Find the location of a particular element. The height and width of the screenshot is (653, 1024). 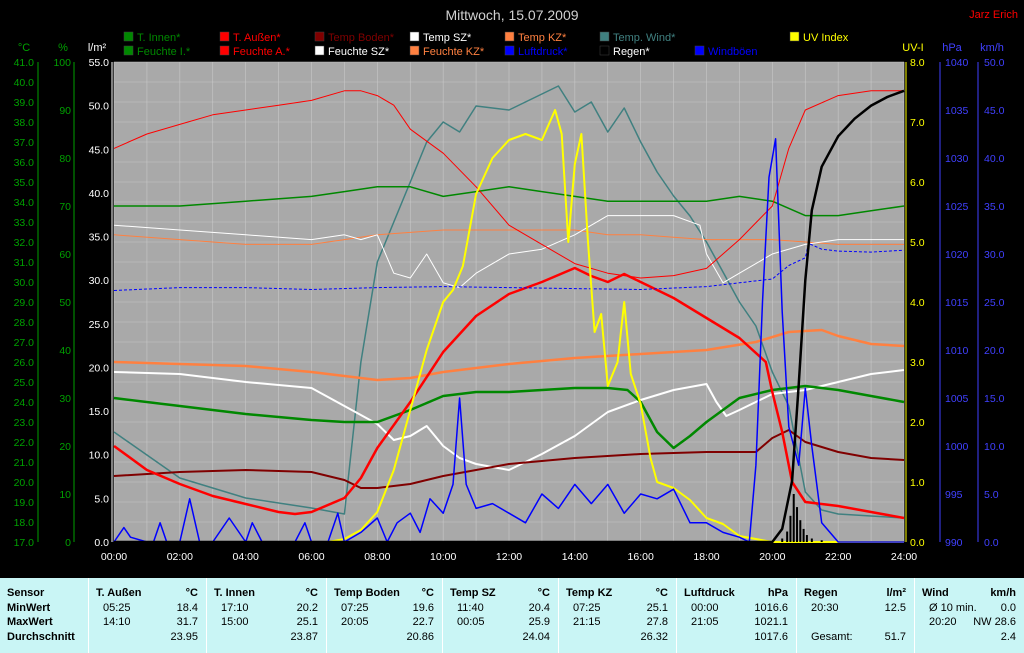

humidity-axis-tick: 40 is located at coordinates (65, 351).